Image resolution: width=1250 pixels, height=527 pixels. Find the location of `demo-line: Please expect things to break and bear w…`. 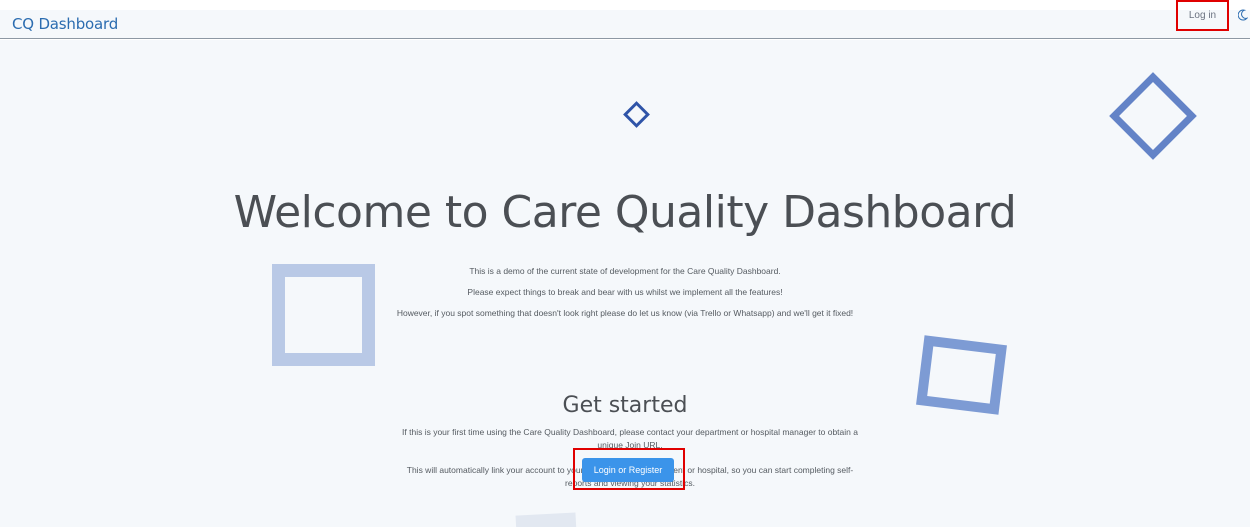

demo-line: Please expect things to break and bear w… is located at coordinates (625, 292).